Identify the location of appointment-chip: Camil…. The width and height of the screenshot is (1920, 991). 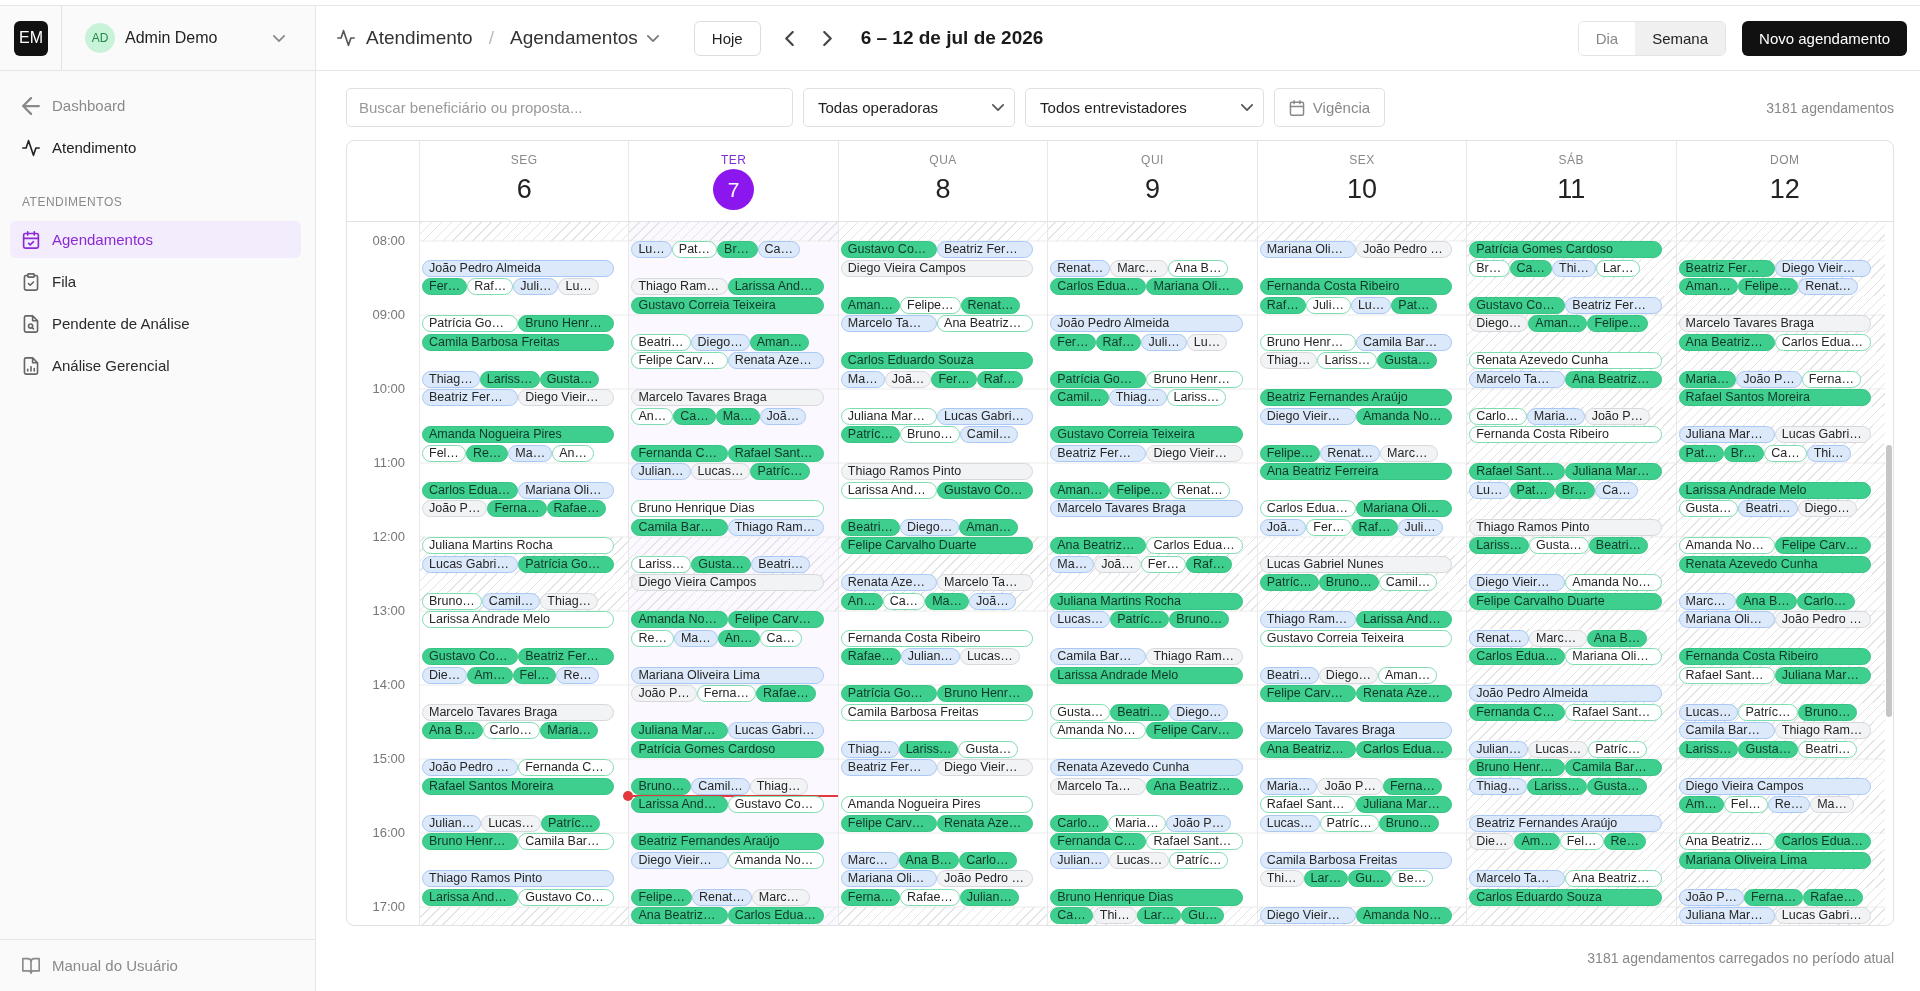
(511, 601).